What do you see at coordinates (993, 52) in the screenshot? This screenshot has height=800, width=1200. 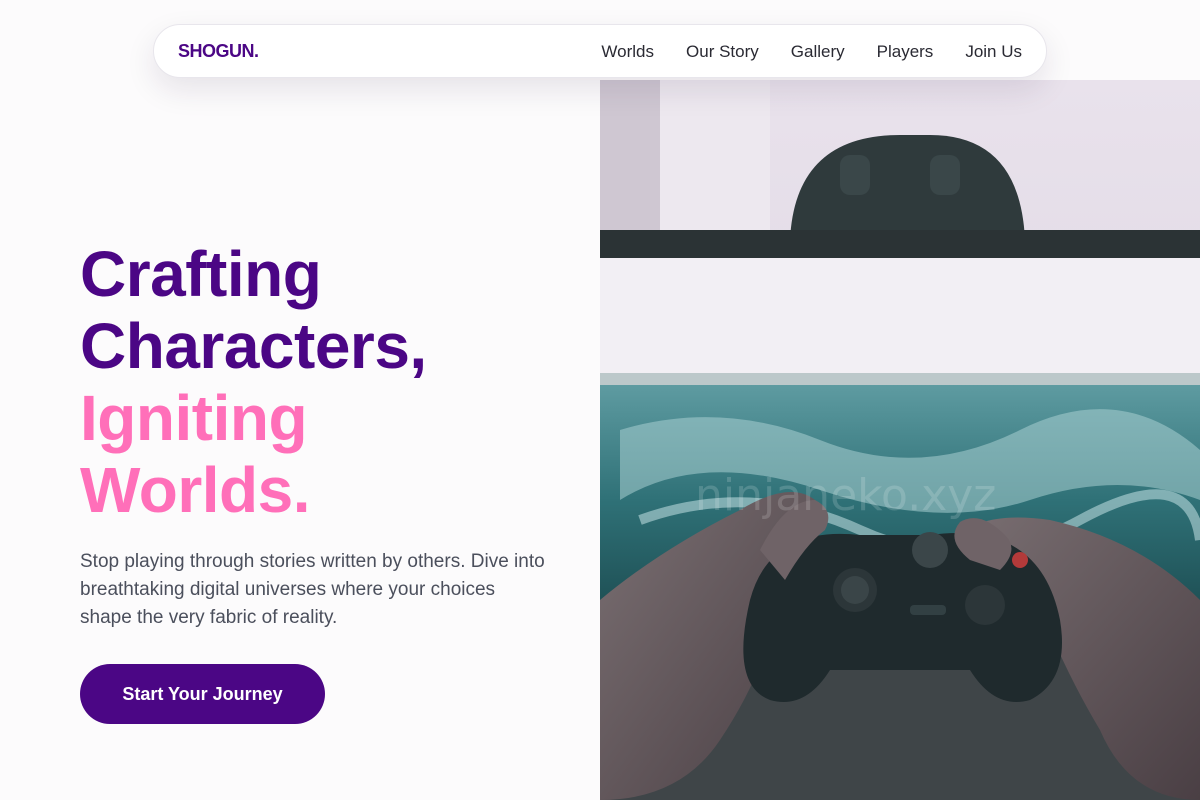 I see `nav-link-join-us: Join Us` at bounding box center [993, 52].